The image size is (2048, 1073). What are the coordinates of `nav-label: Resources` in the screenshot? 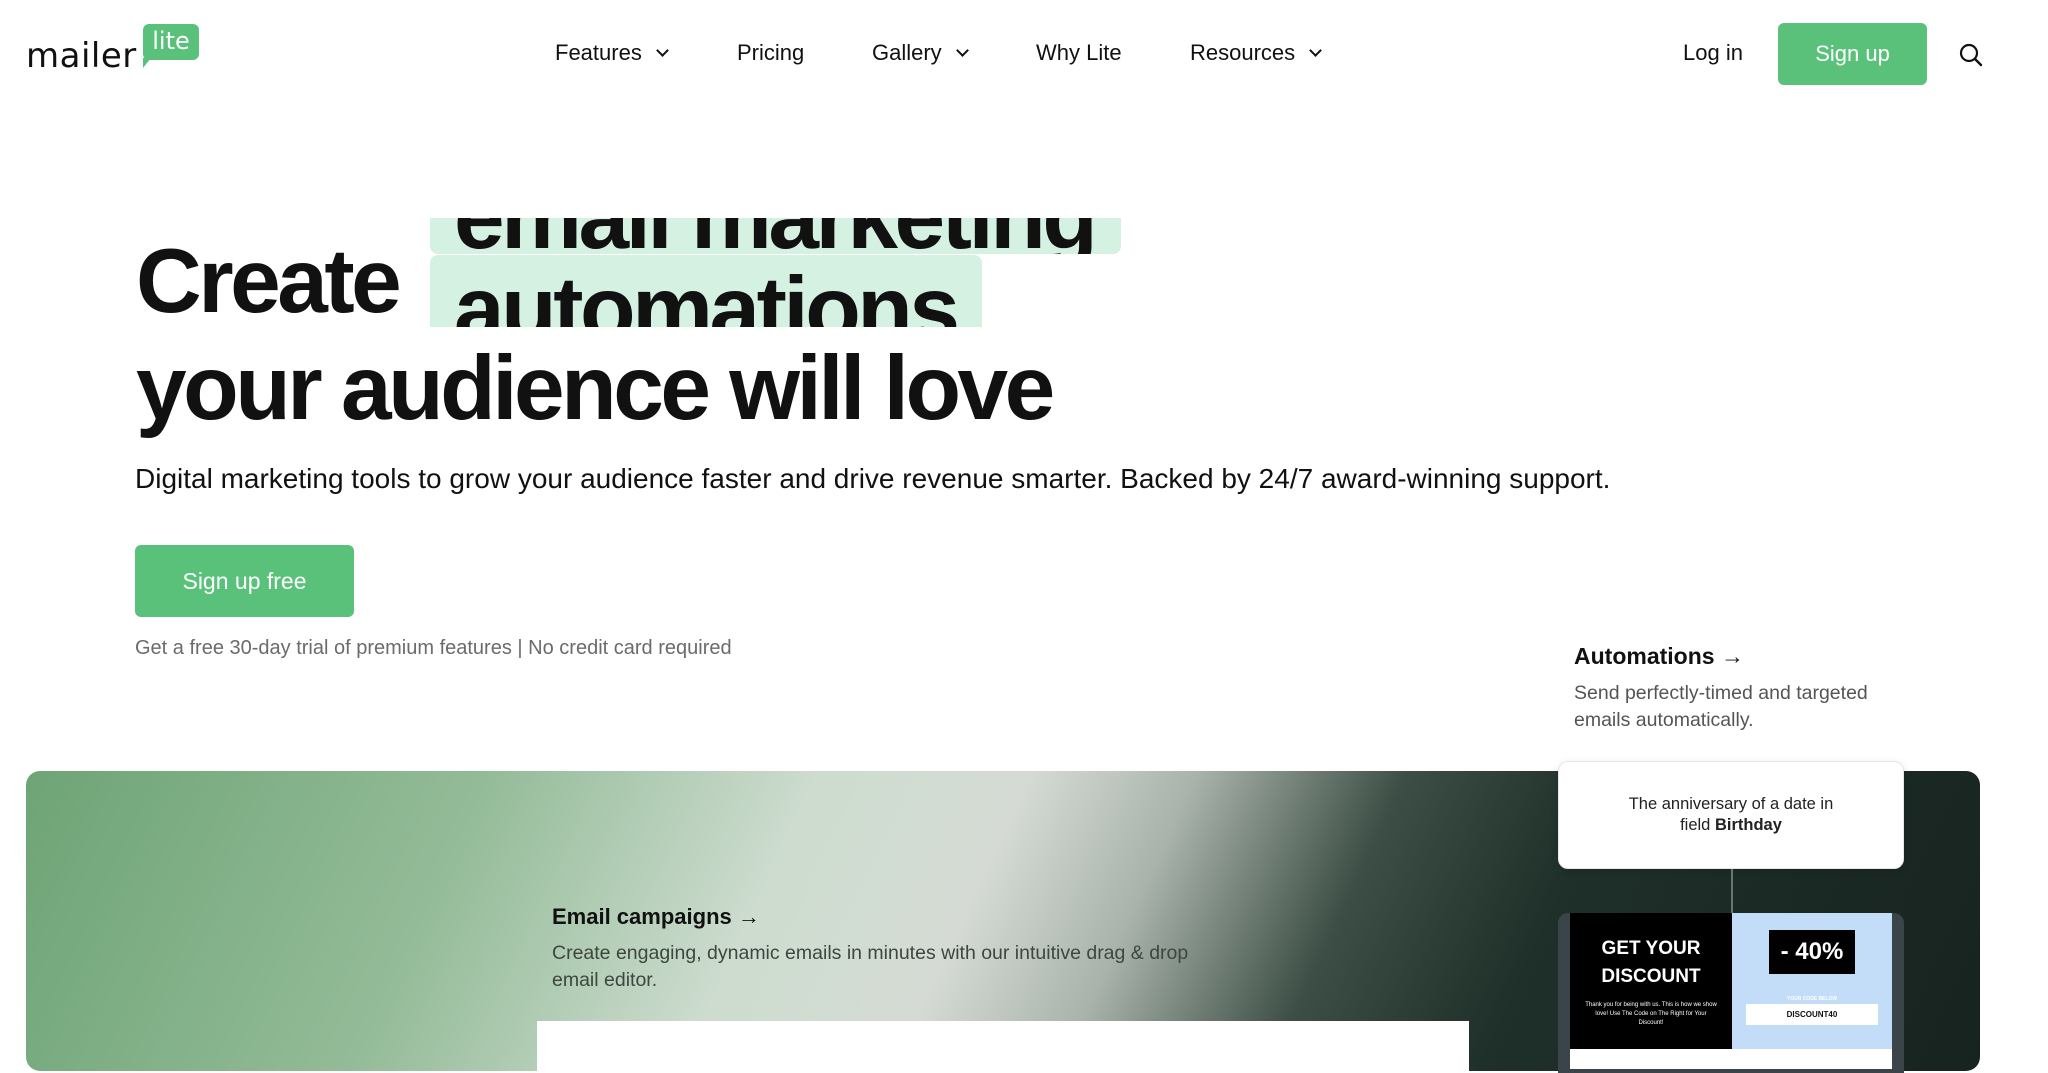 It's located at (1243, 52).